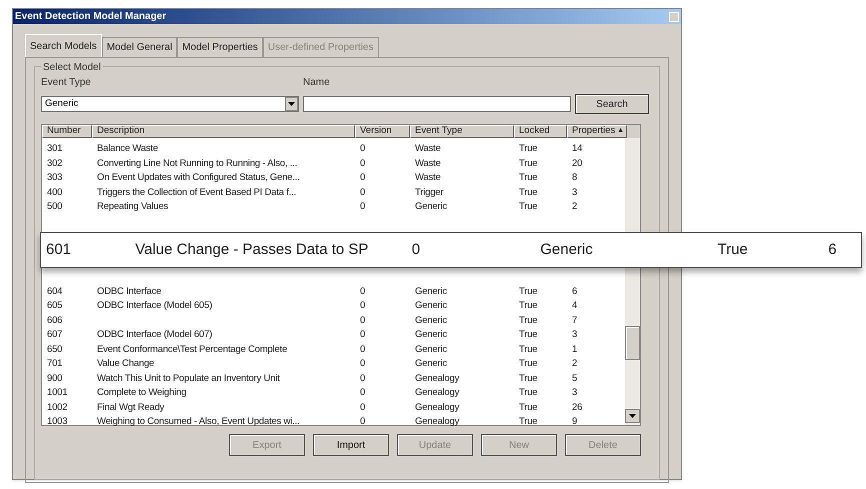 Image resolution: width=866 pixels, height=489 pixels. I want to click on table-cell: 604, so click(54, 291).